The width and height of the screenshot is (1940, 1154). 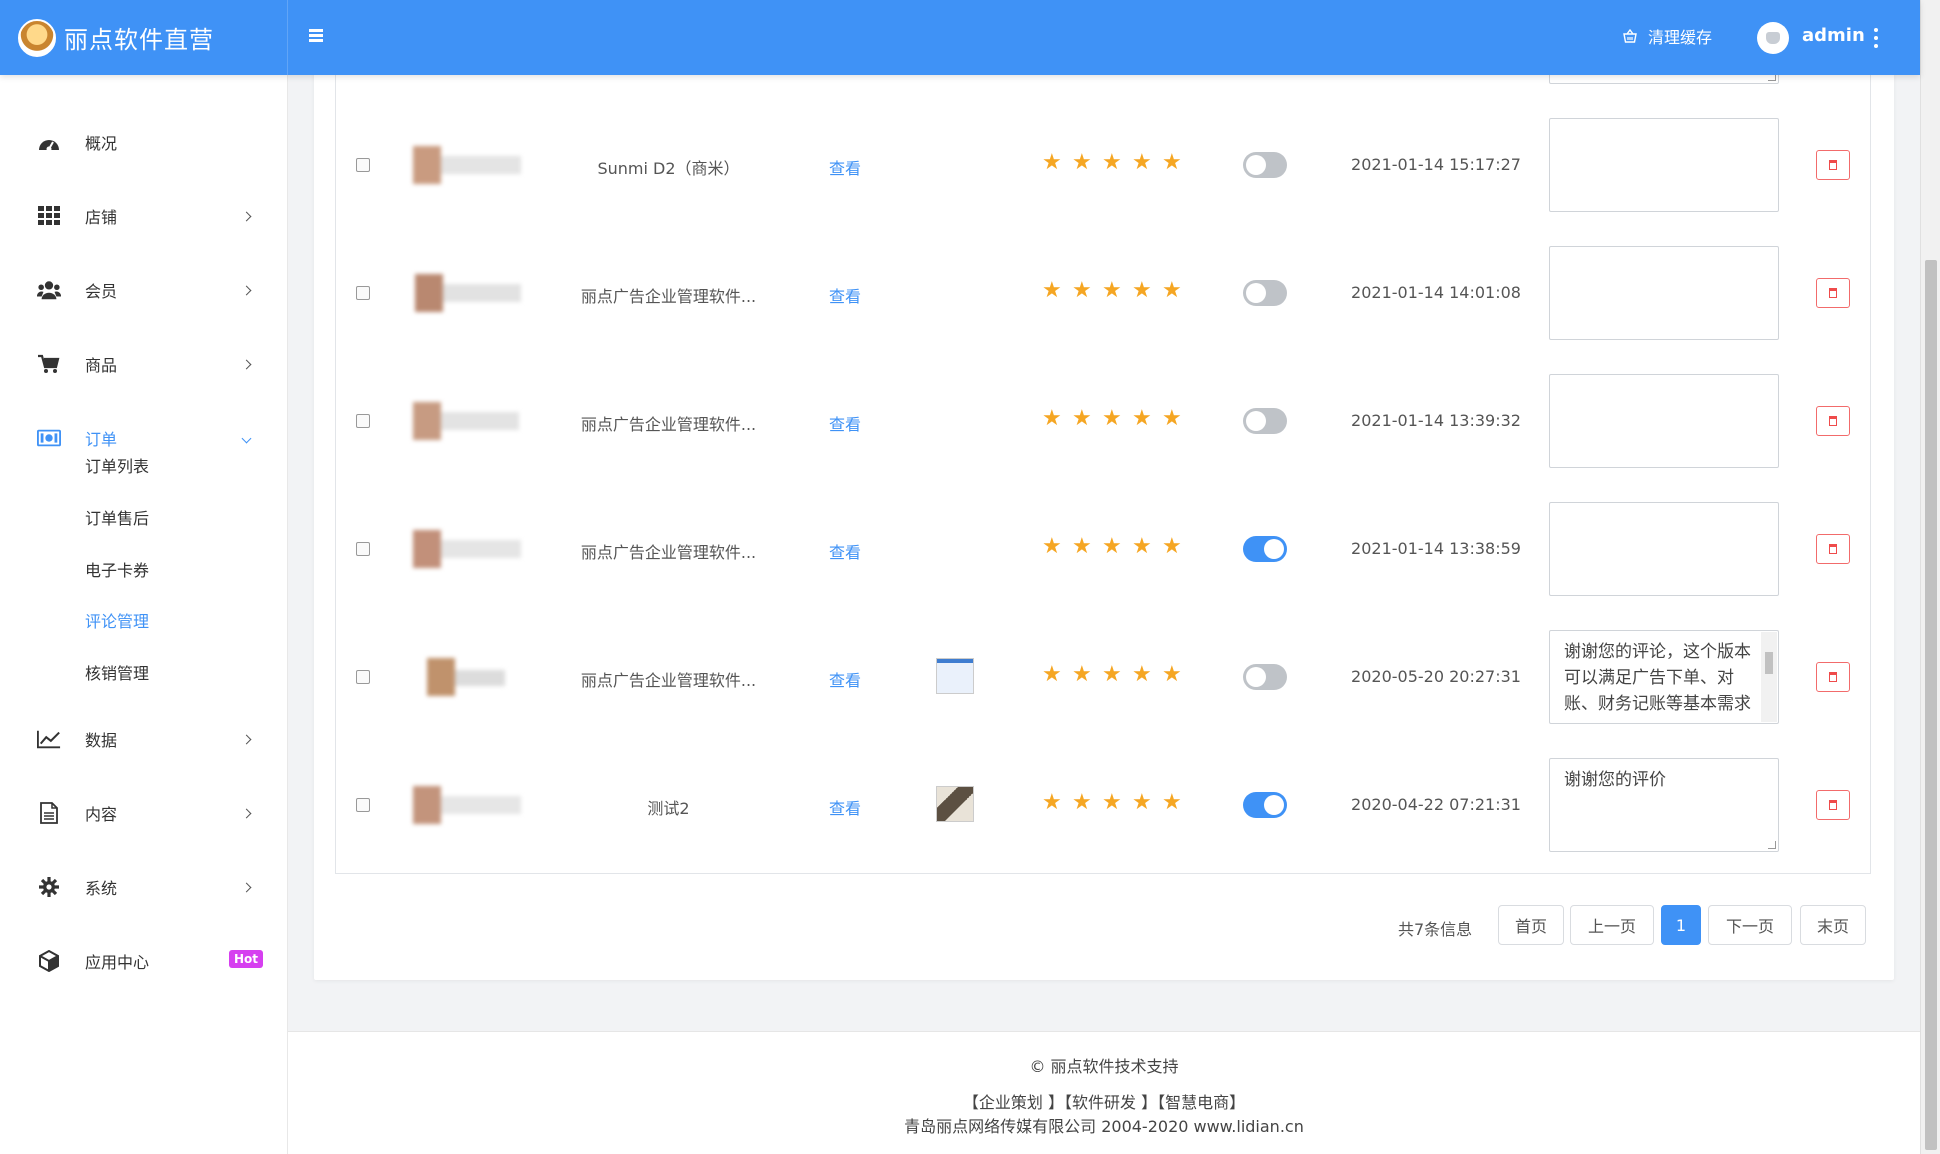 What do you see at coordinates (1664, 677) in the screenshot?
I see `reply-textarea: 谢谢您的评论，这个版本可以满足广告下单、对账、财务记账等基本需求` at bounding box center [1664, 677].